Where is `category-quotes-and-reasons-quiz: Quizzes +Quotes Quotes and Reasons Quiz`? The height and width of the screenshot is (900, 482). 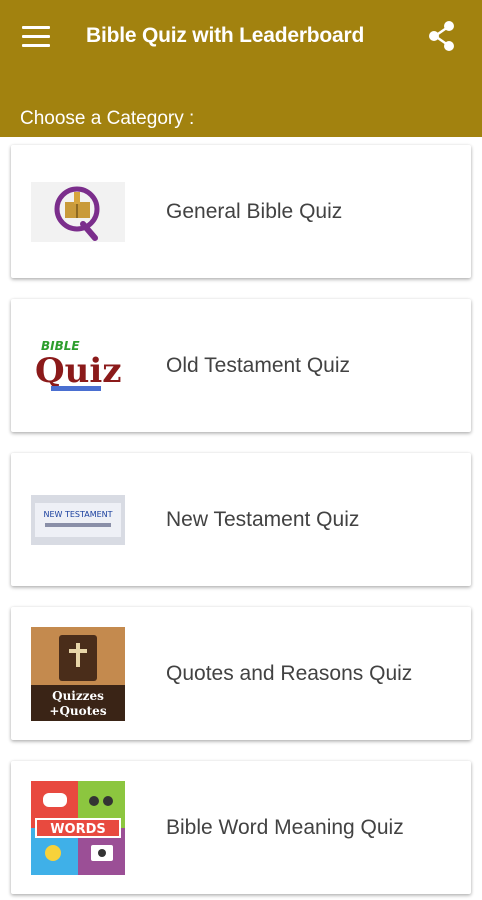 category-quotes-and-reasons-quiz: Quizzes +Quotes Quotes and Reasons Quiz is located at coordinates (241, 673).